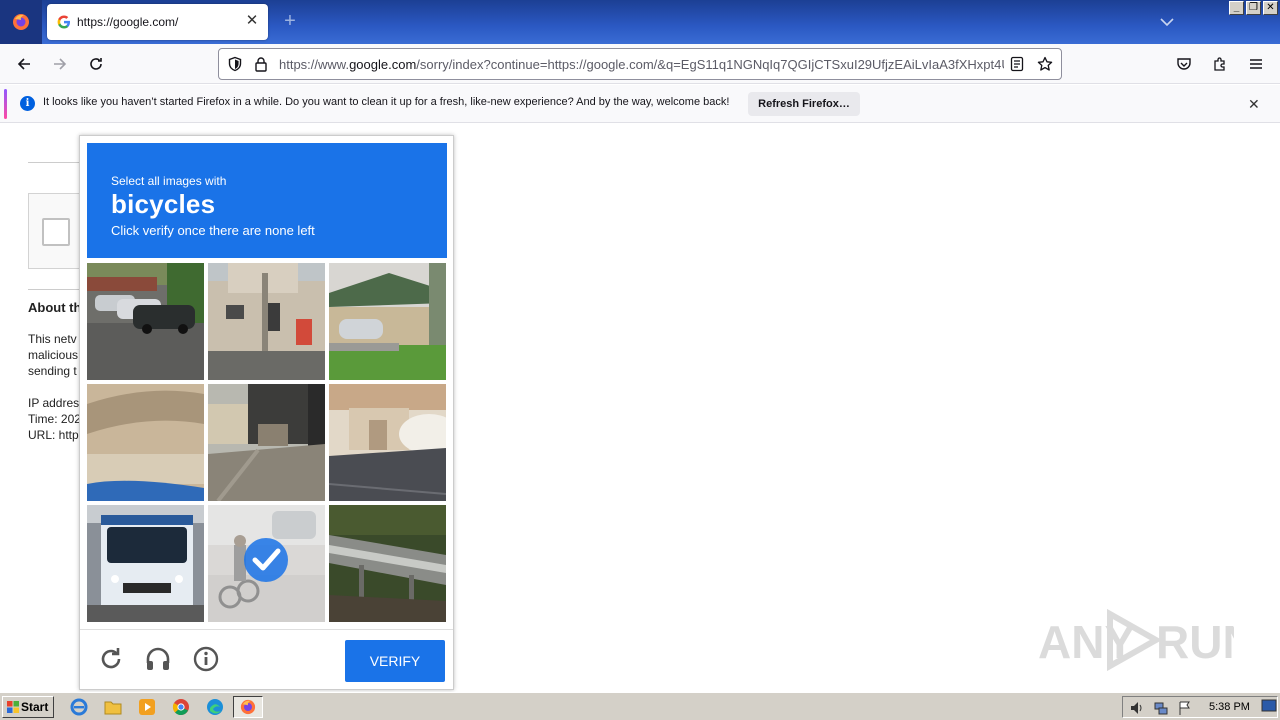  Describe the element at coordinates (54, 419) in the screenshot. I see `time-line: Time: 202` at that location.